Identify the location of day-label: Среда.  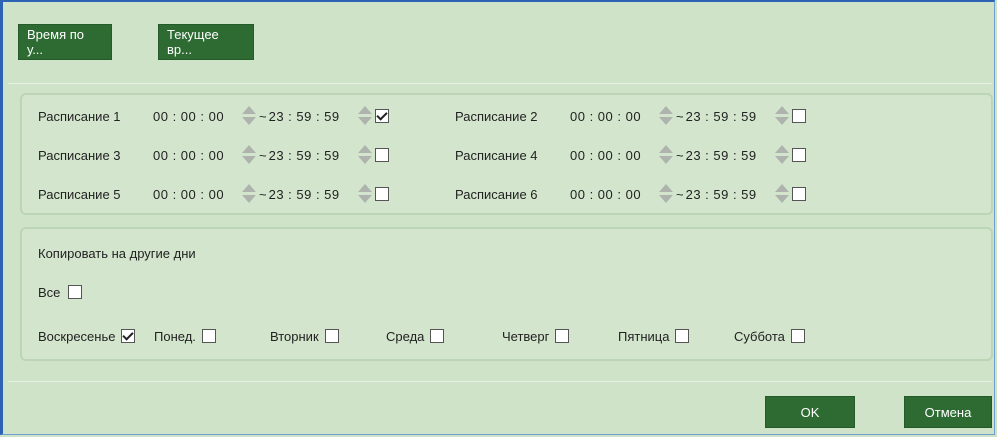
(405, 336).